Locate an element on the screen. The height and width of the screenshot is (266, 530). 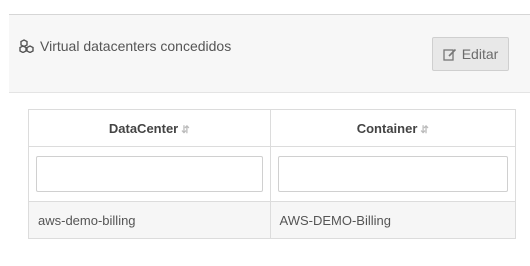
column-header-label: DataCenter is located at coordinates (143, 128).